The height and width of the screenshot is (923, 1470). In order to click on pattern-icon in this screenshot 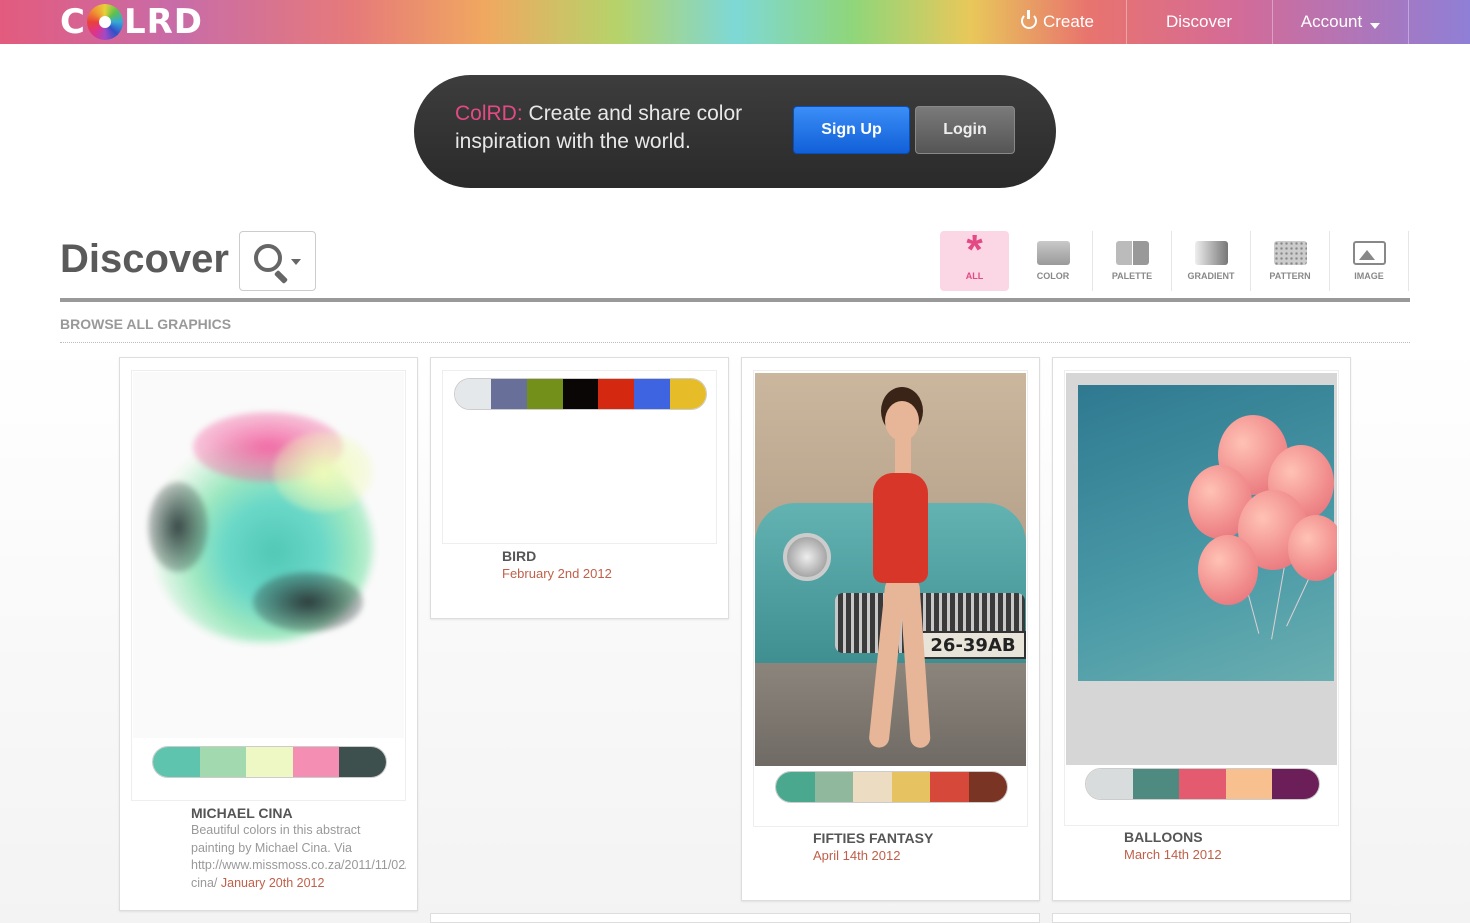, I will do `click(1290, 253)`.